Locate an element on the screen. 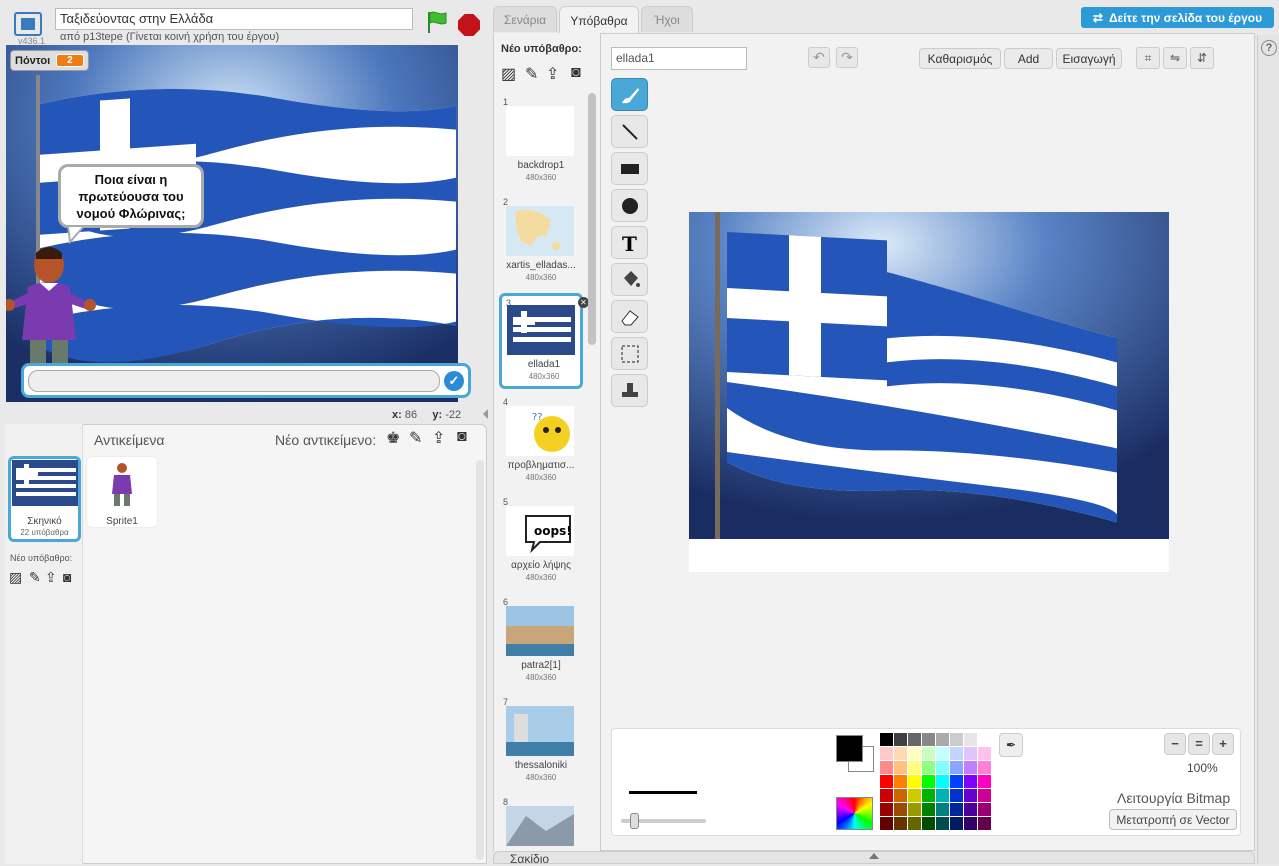 The width and height of the screenshot is (1279, 866). stamp-tool-icon is located at coordinates (629, 390).